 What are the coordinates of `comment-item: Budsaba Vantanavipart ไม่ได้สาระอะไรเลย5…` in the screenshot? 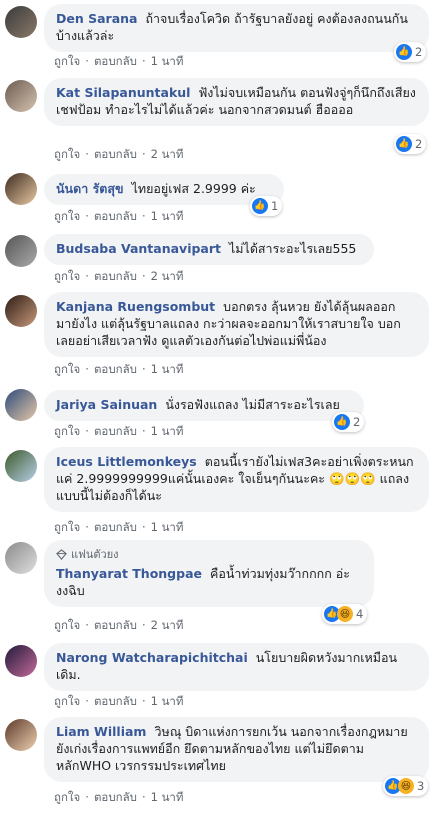 It's located at (223, 260).